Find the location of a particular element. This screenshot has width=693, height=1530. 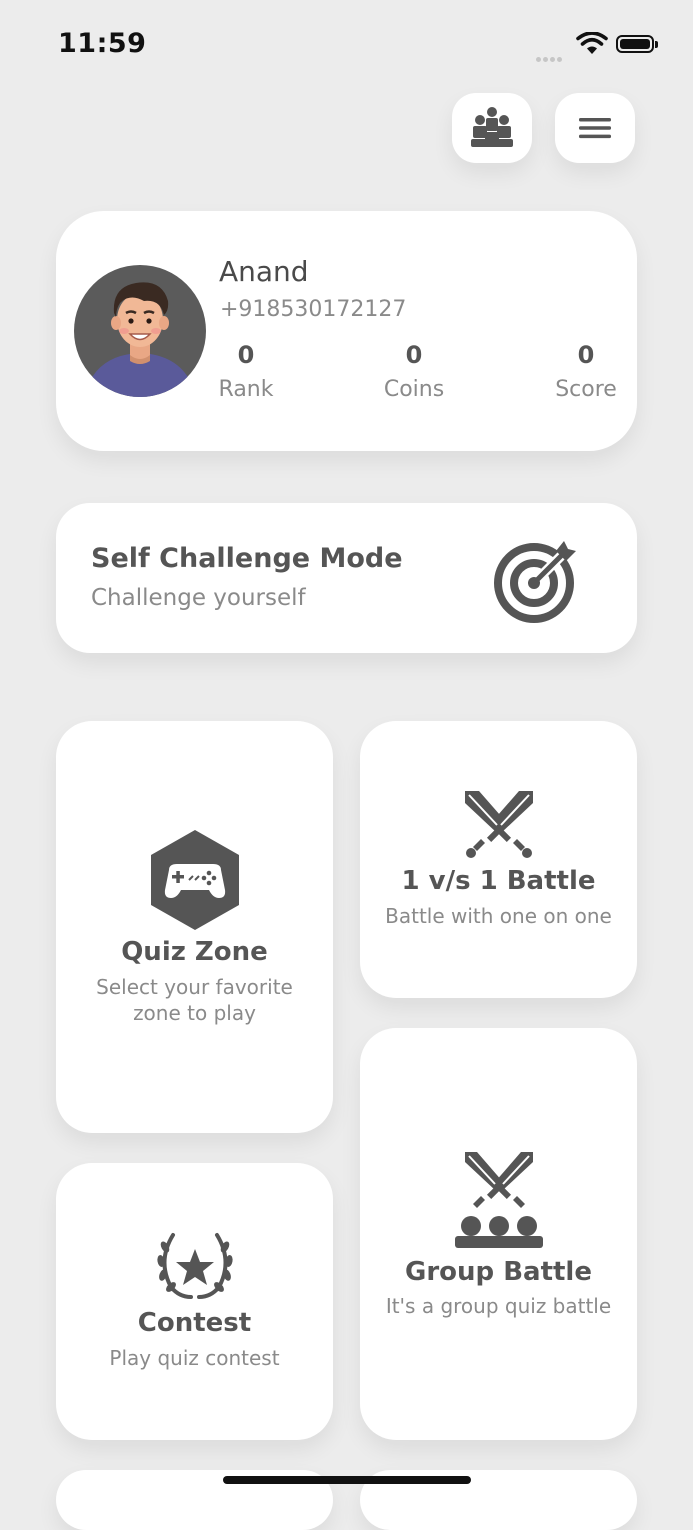

contest-title: Contest is located at coordinates (194, 1323).